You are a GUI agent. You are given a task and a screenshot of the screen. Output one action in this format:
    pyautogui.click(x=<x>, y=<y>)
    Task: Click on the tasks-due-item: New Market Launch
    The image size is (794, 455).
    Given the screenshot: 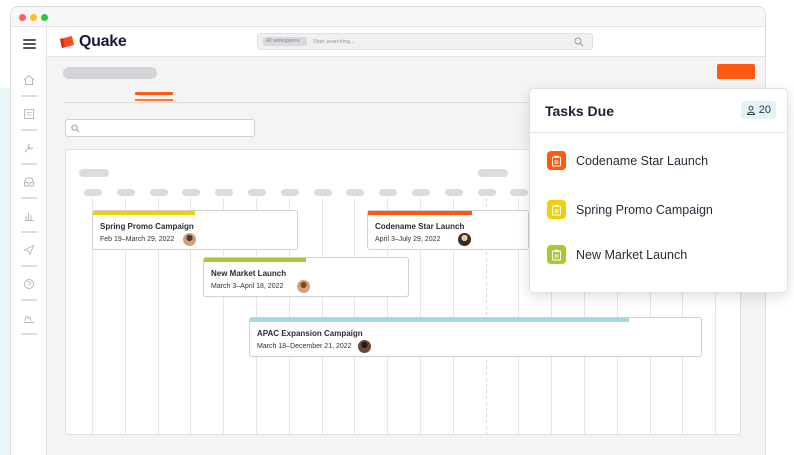 What is the action you would take?
    pyautogui.click(x=617, y=254)
    